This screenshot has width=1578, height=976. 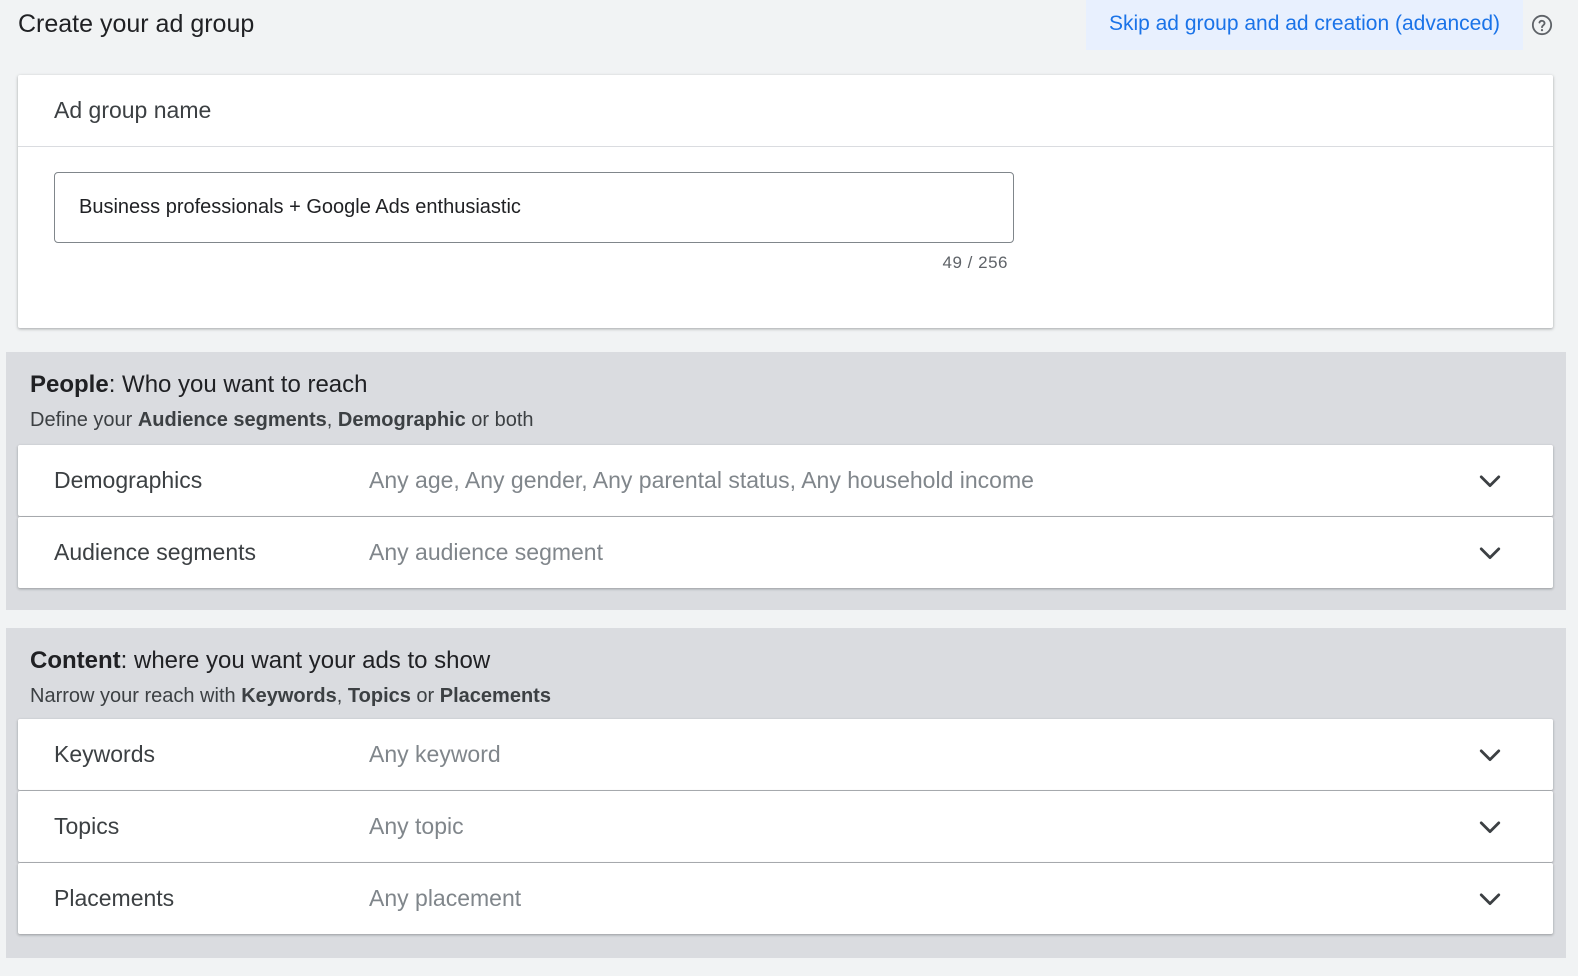 What do you see at coordinates (486, 552) in the screenshot?
I see `audience-segments-value: Any audience segment` at bounding box center [486, 552].